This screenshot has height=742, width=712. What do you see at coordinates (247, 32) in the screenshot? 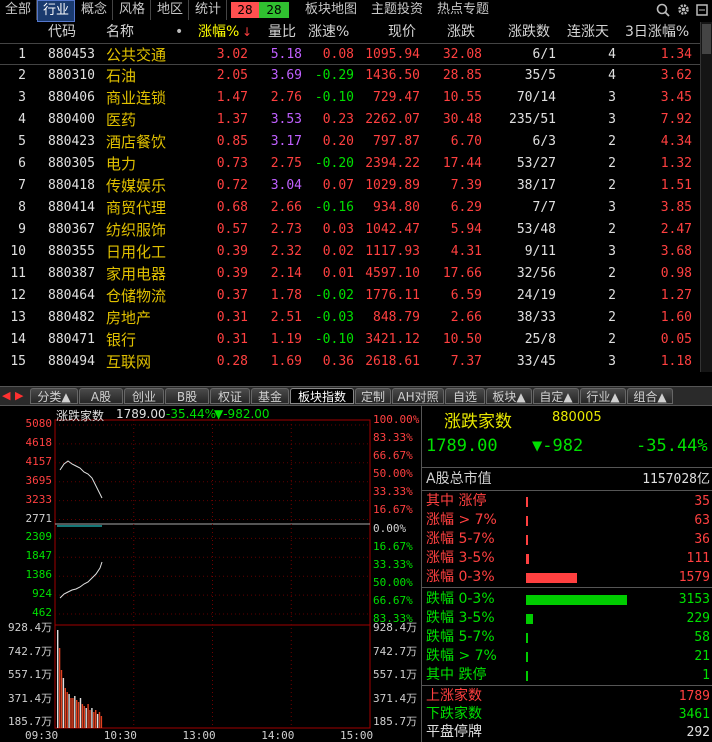
I see `sort-arrow-icon: ↓` at bounding box center [247, 32].